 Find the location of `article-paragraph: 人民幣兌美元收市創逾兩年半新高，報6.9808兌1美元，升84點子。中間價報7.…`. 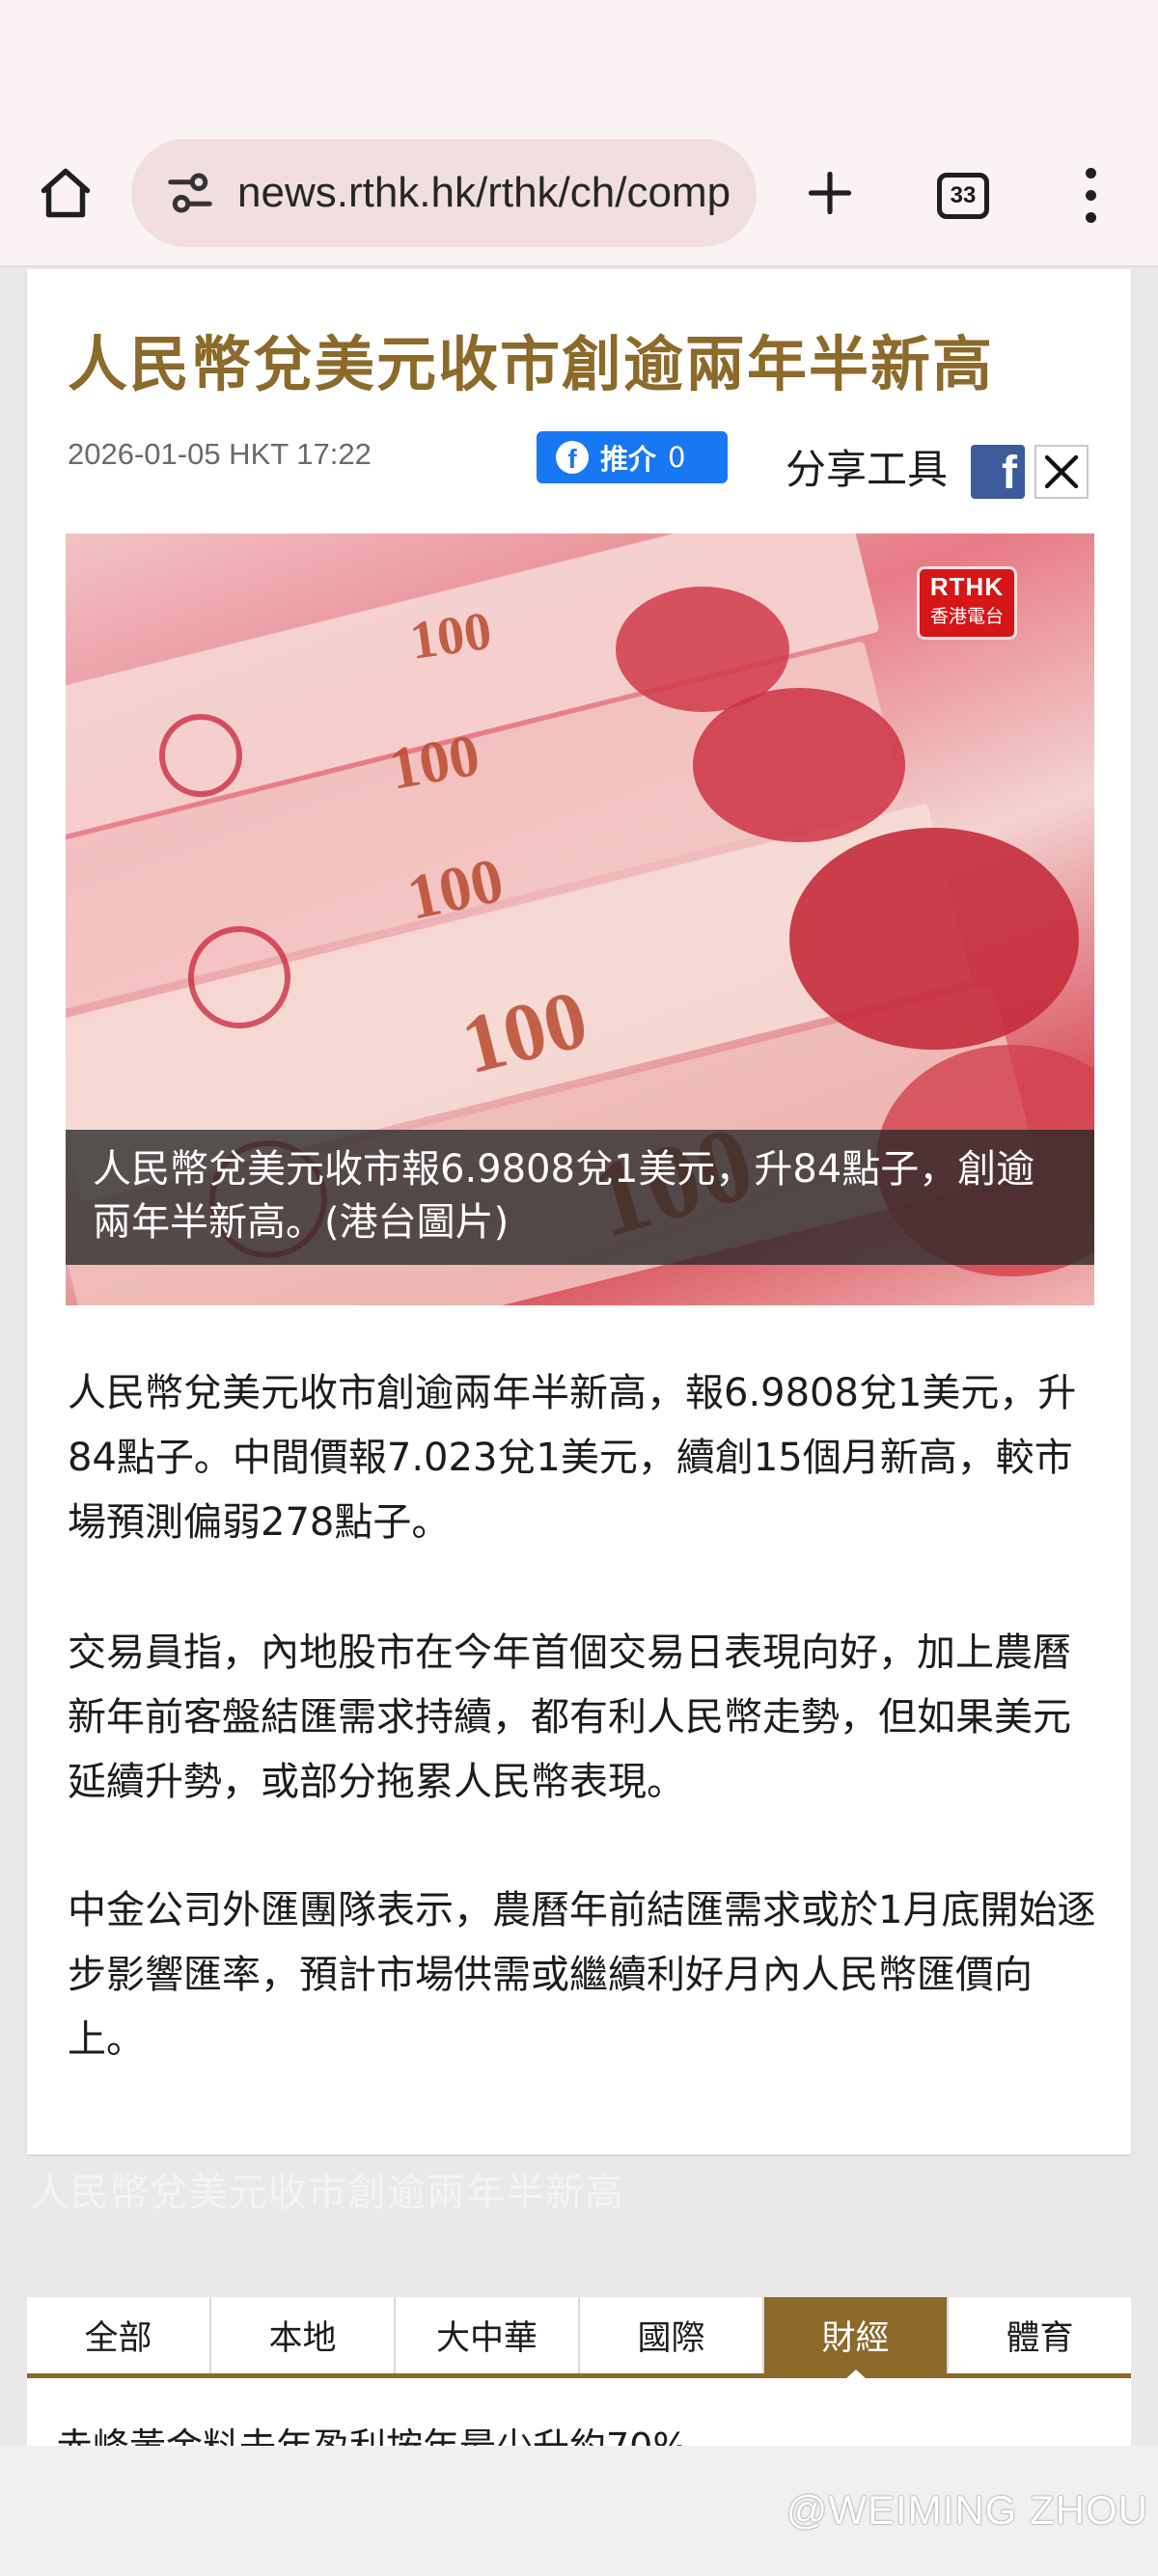

article-paragraph: 人民幣兌美元收市創逾兩年半新高，報6.9808兌1美元，升84點子。中間價報7.… is located at coordinates (572, 1458).